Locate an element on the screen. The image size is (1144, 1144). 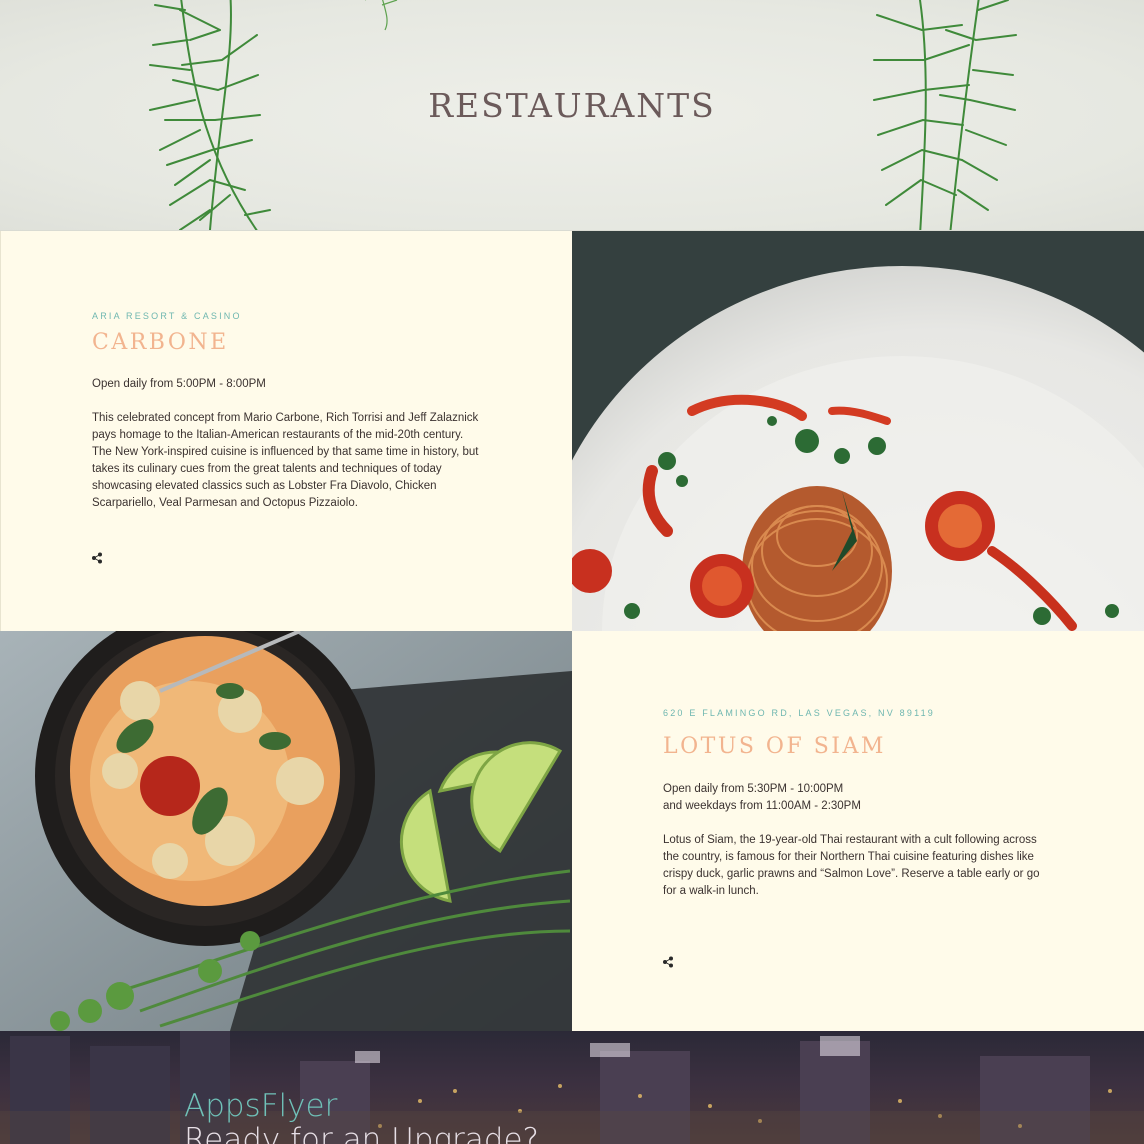
restaurant-hours-weekdays: and weekdays from 11:00AM - 2:30PM is located at coordinates (762, 806).